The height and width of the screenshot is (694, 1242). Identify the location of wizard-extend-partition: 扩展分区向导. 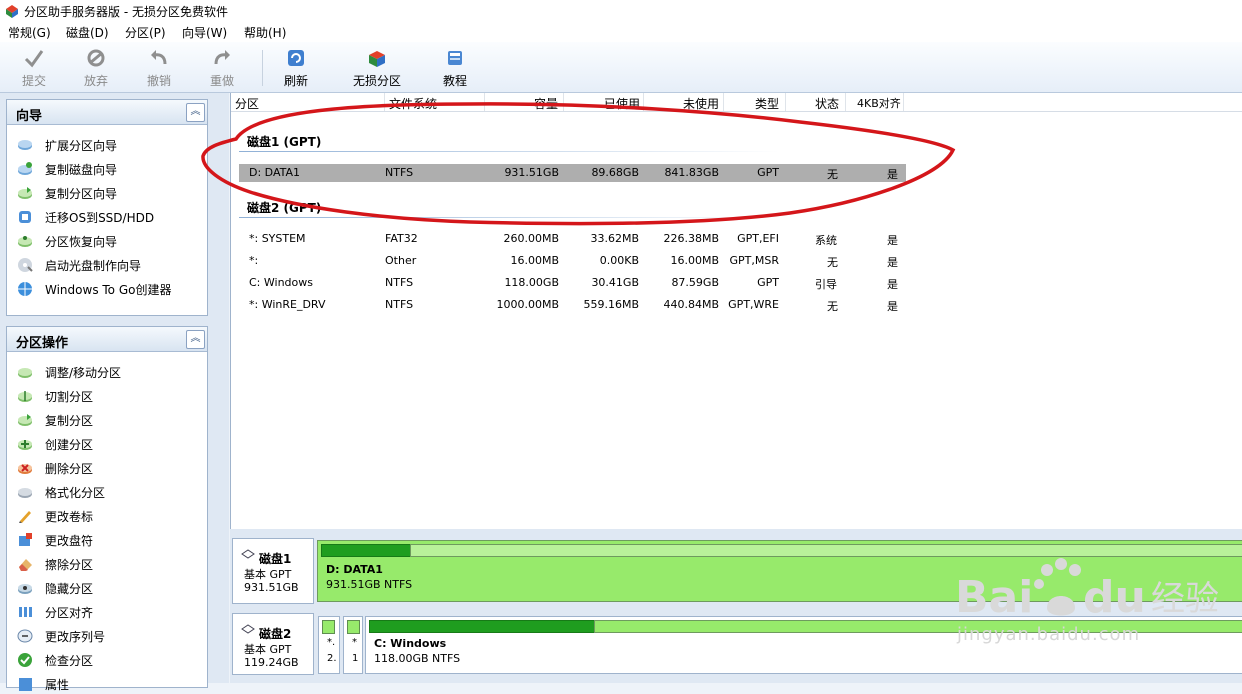
(110, 145).